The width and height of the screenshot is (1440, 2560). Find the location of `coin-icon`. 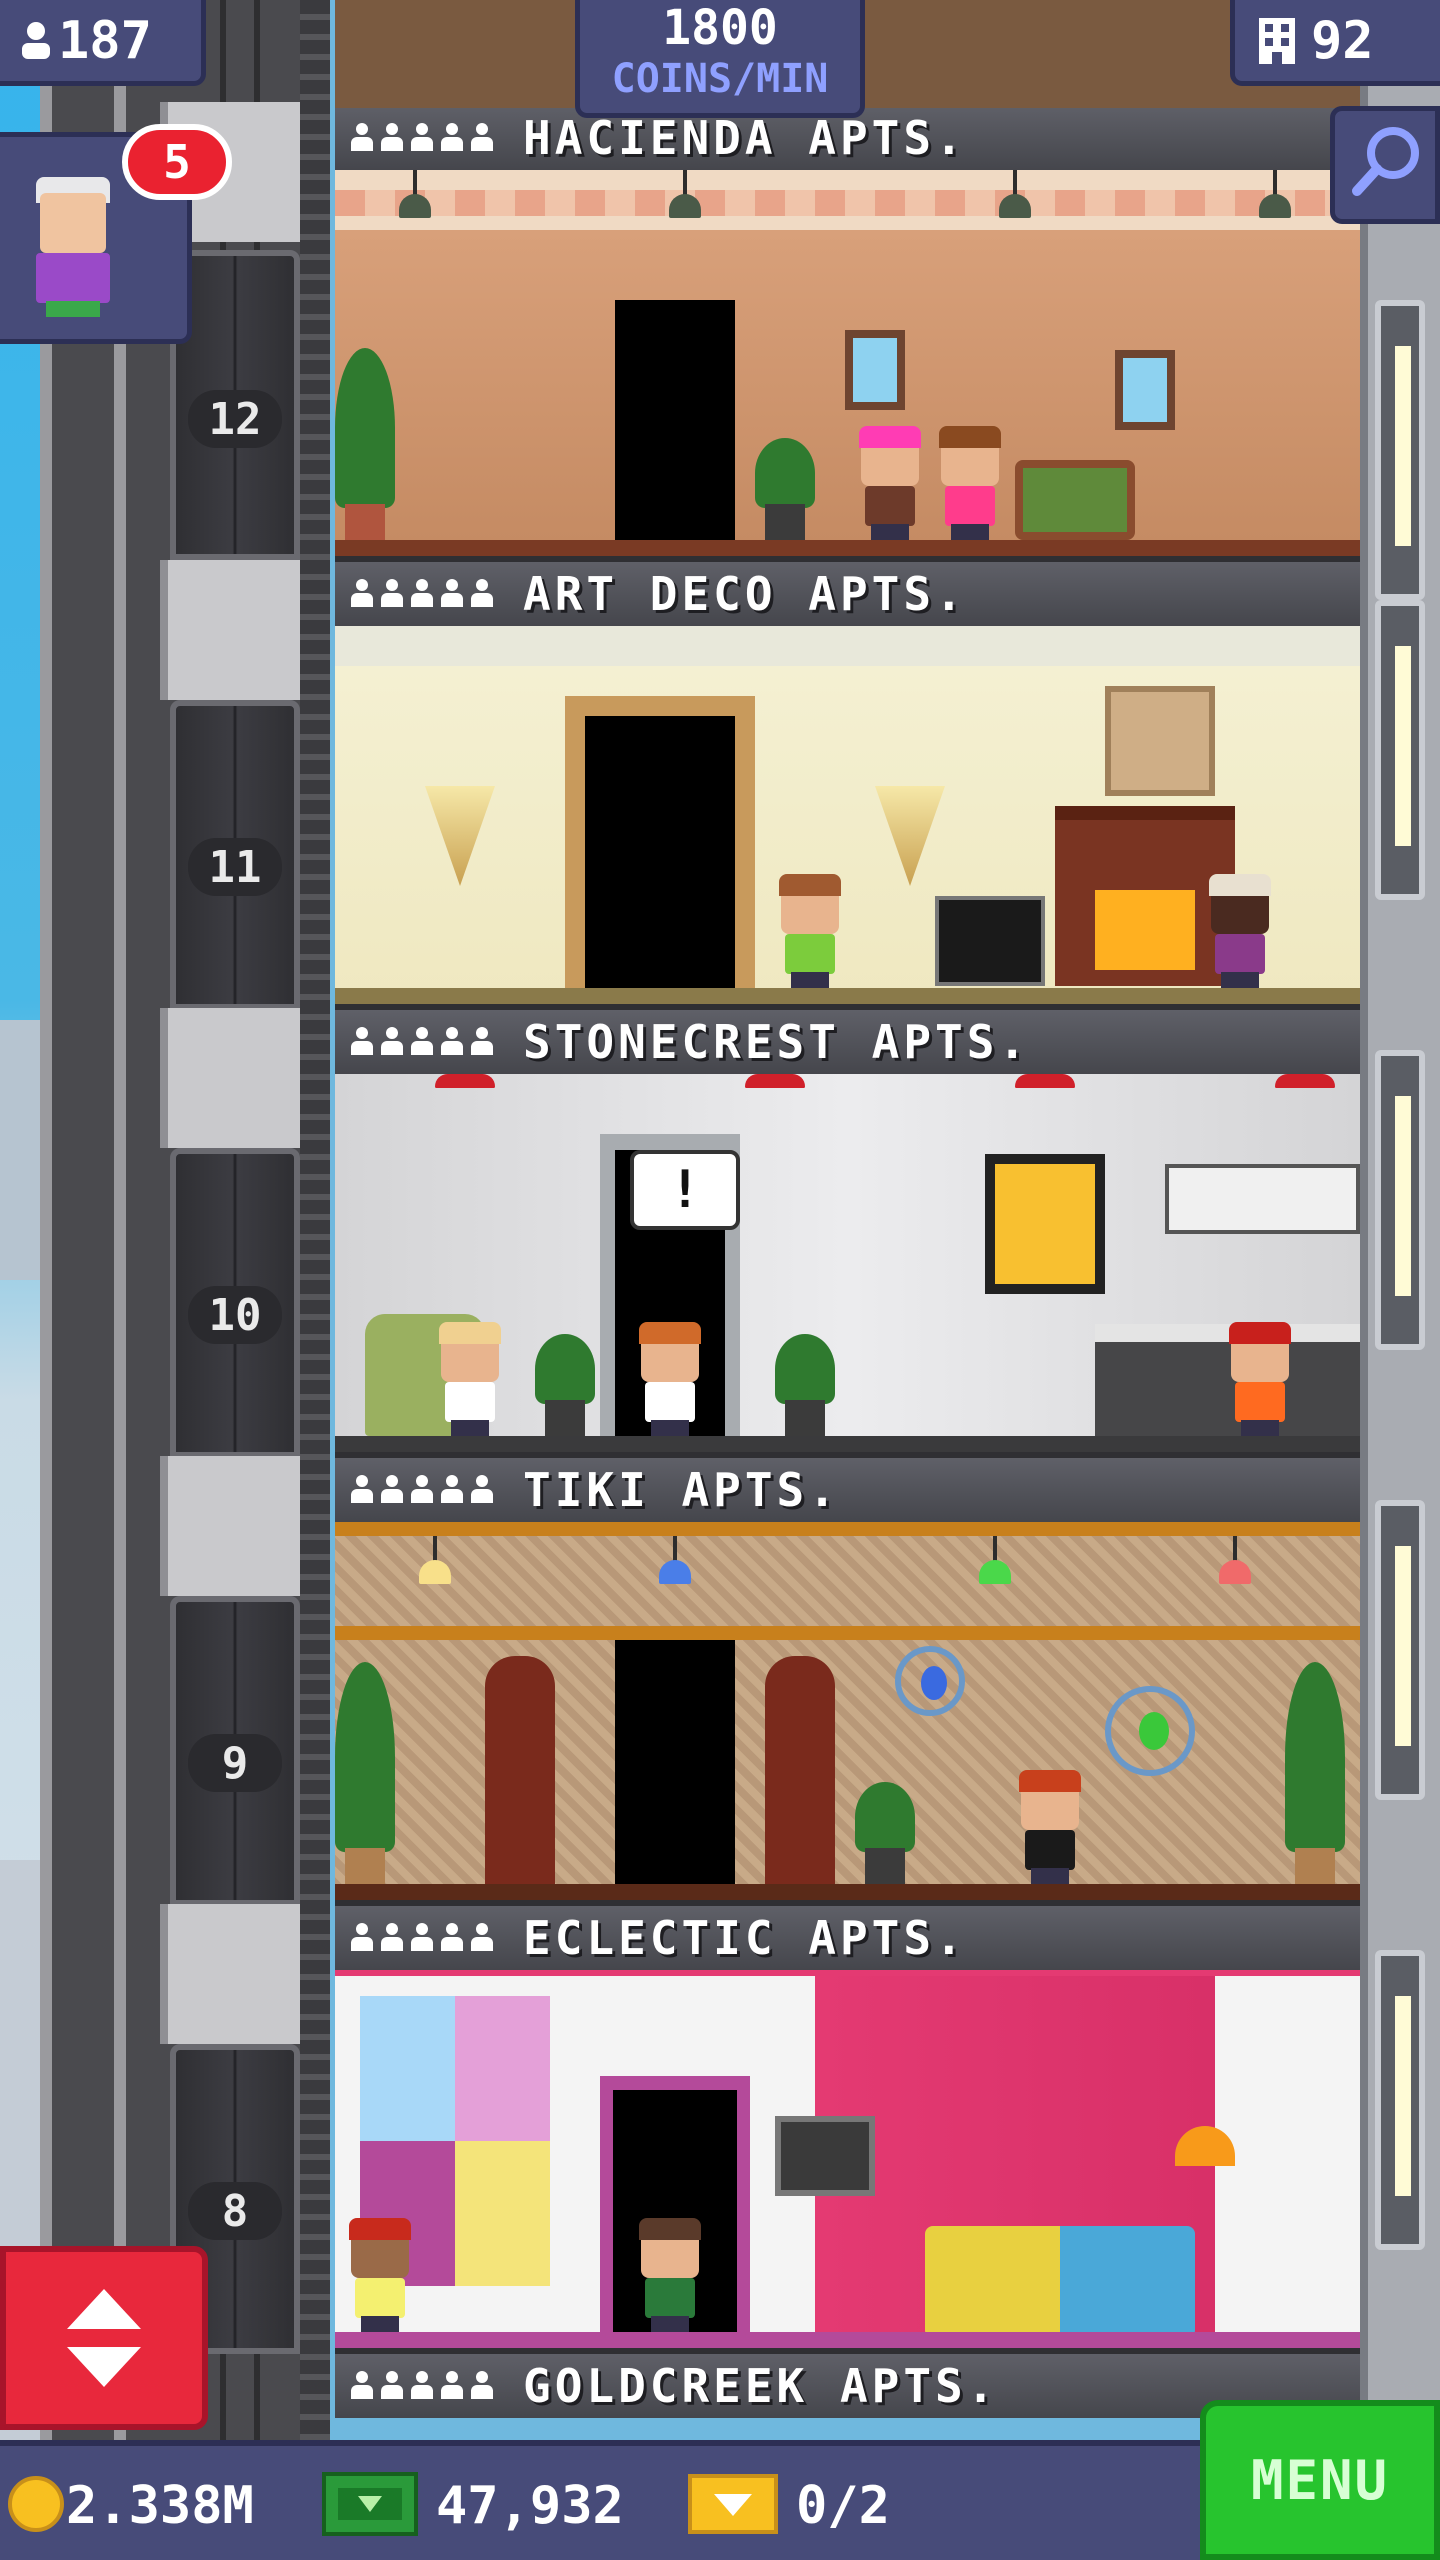

coin-icon is located at coordinates (36, 2504).